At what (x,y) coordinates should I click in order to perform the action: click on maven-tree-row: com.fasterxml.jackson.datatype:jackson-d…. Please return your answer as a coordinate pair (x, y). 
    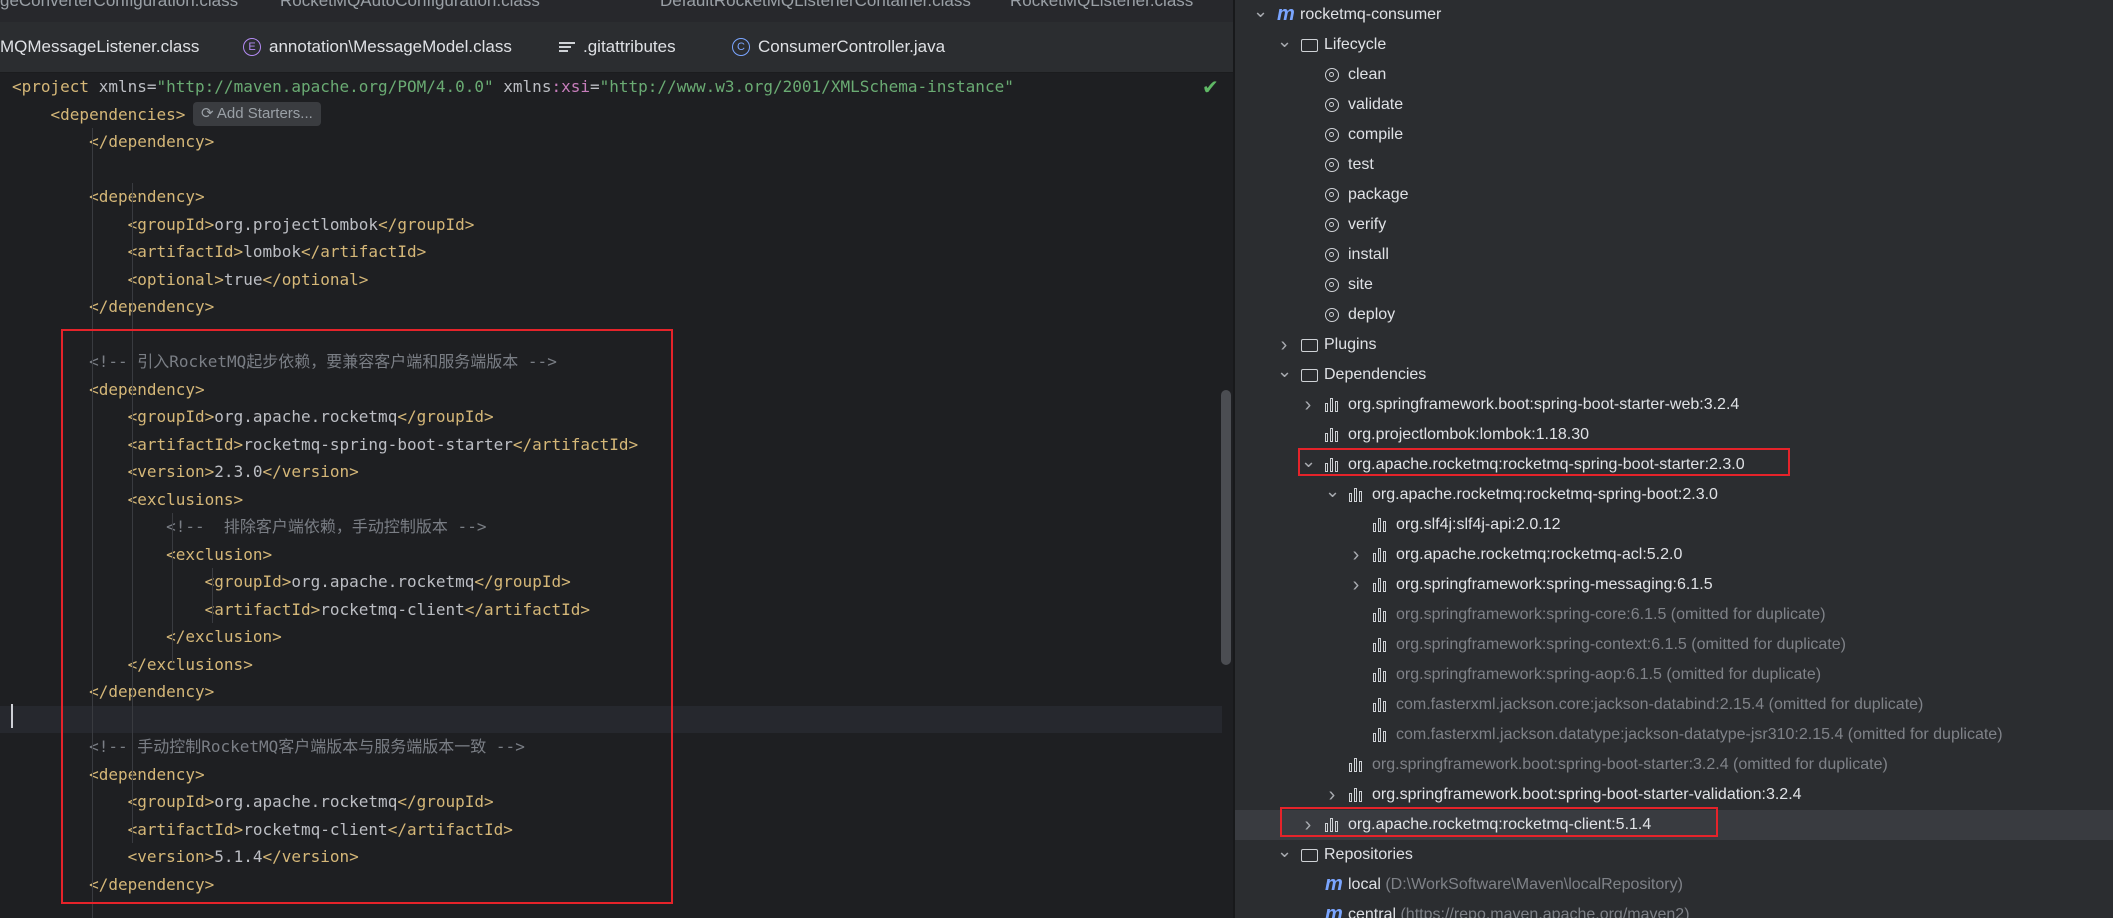
    Looking at the image, I should click on (1674, 735).